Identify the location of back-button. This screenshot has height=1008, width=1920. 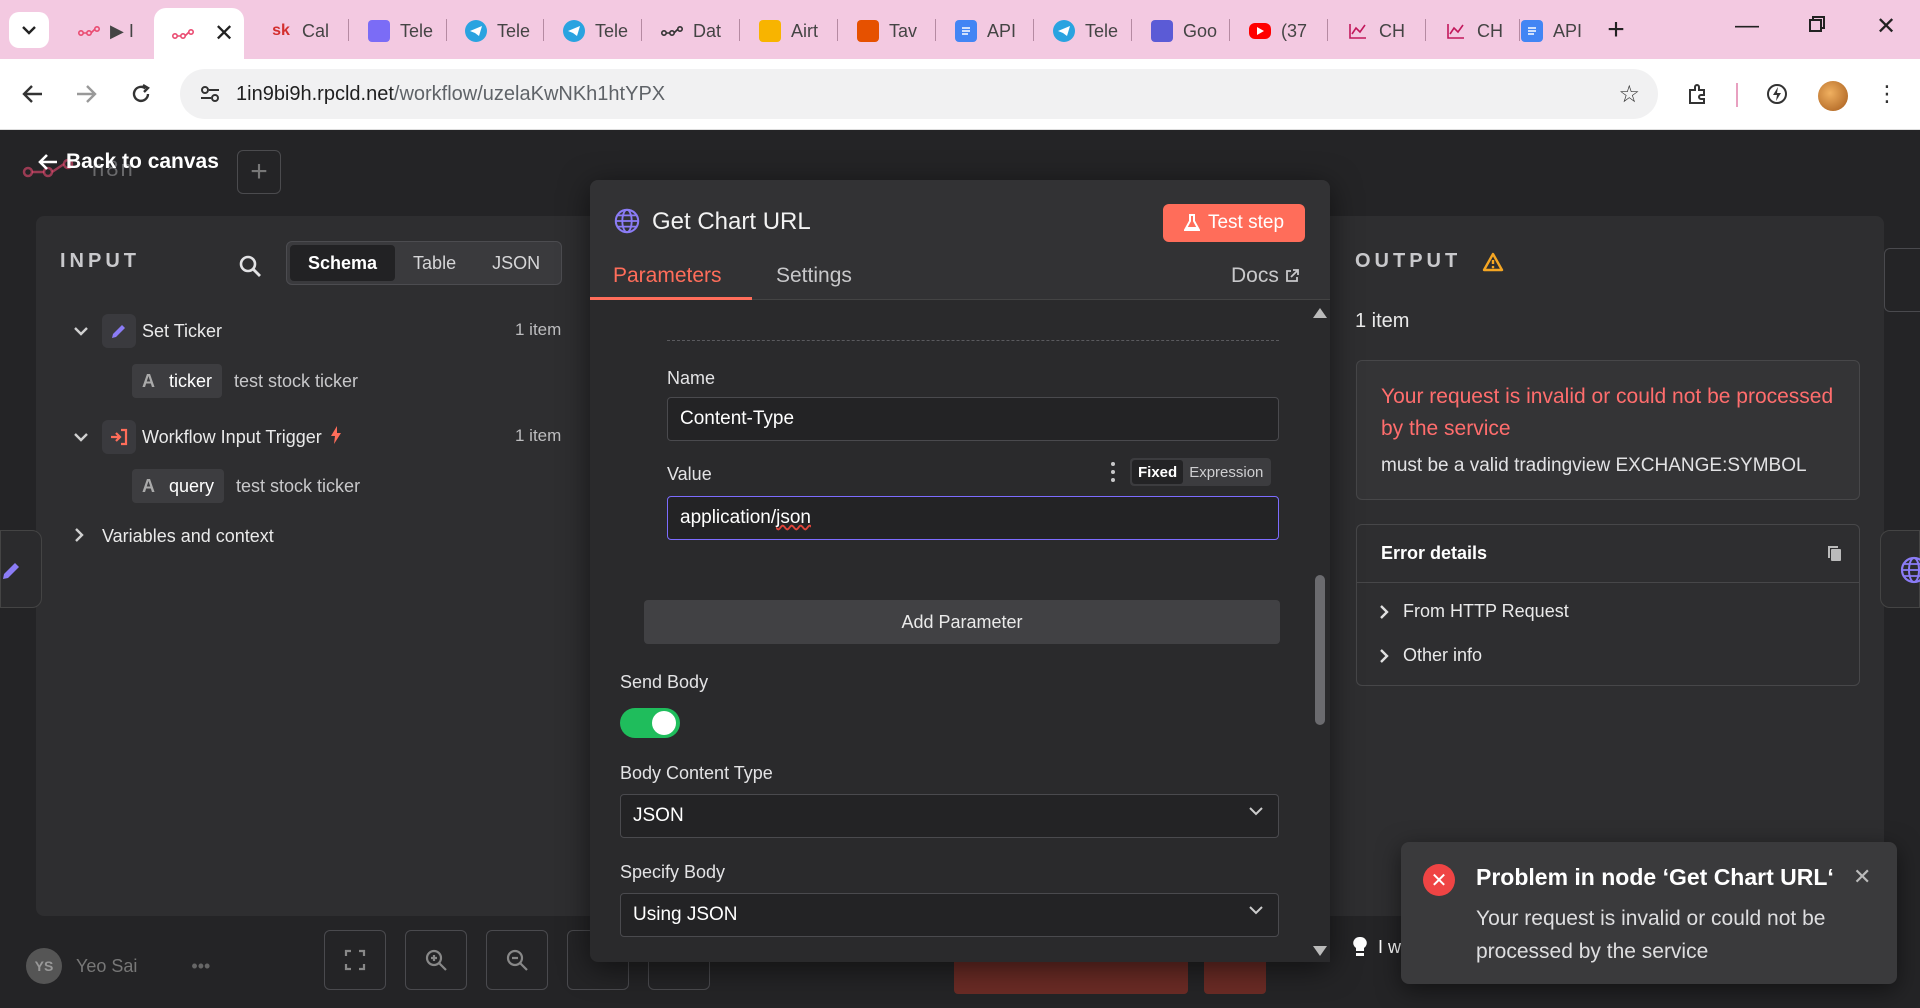
(33, 94).